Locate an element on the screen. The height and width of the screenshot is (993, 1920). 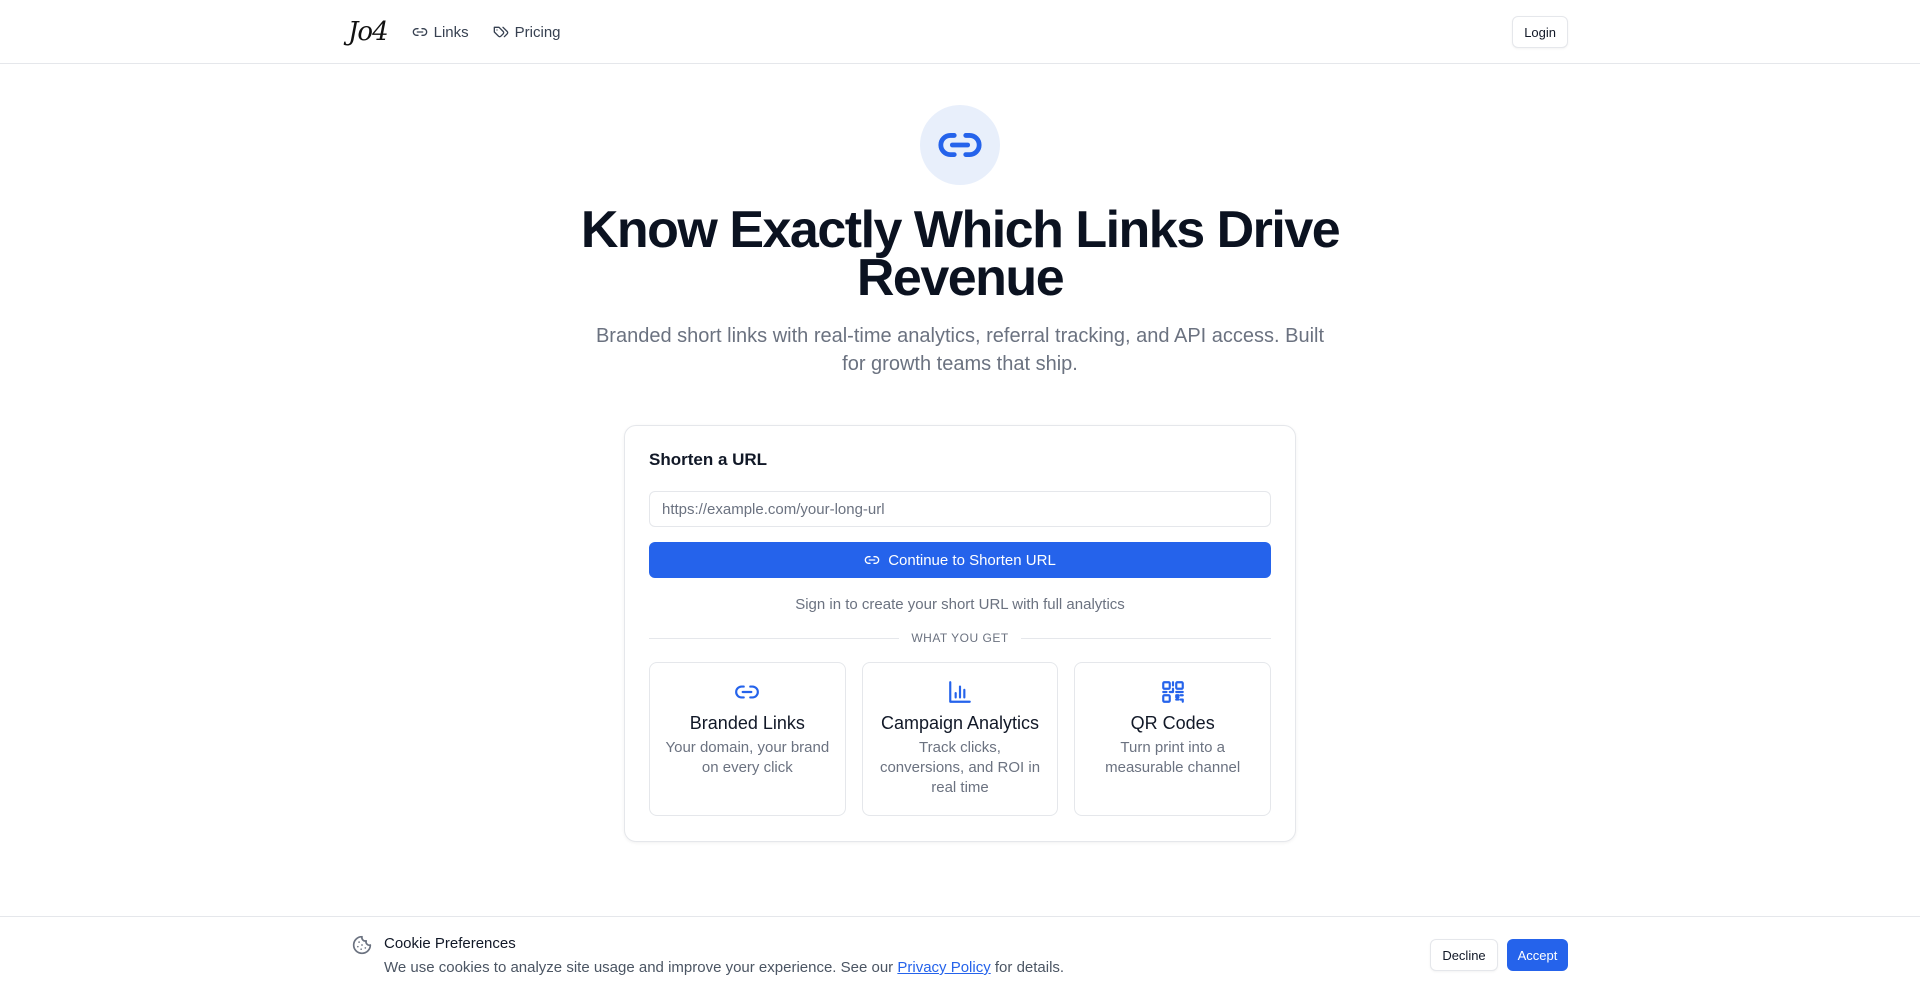
hero-icon-badge is located at coordinates (960, 145).